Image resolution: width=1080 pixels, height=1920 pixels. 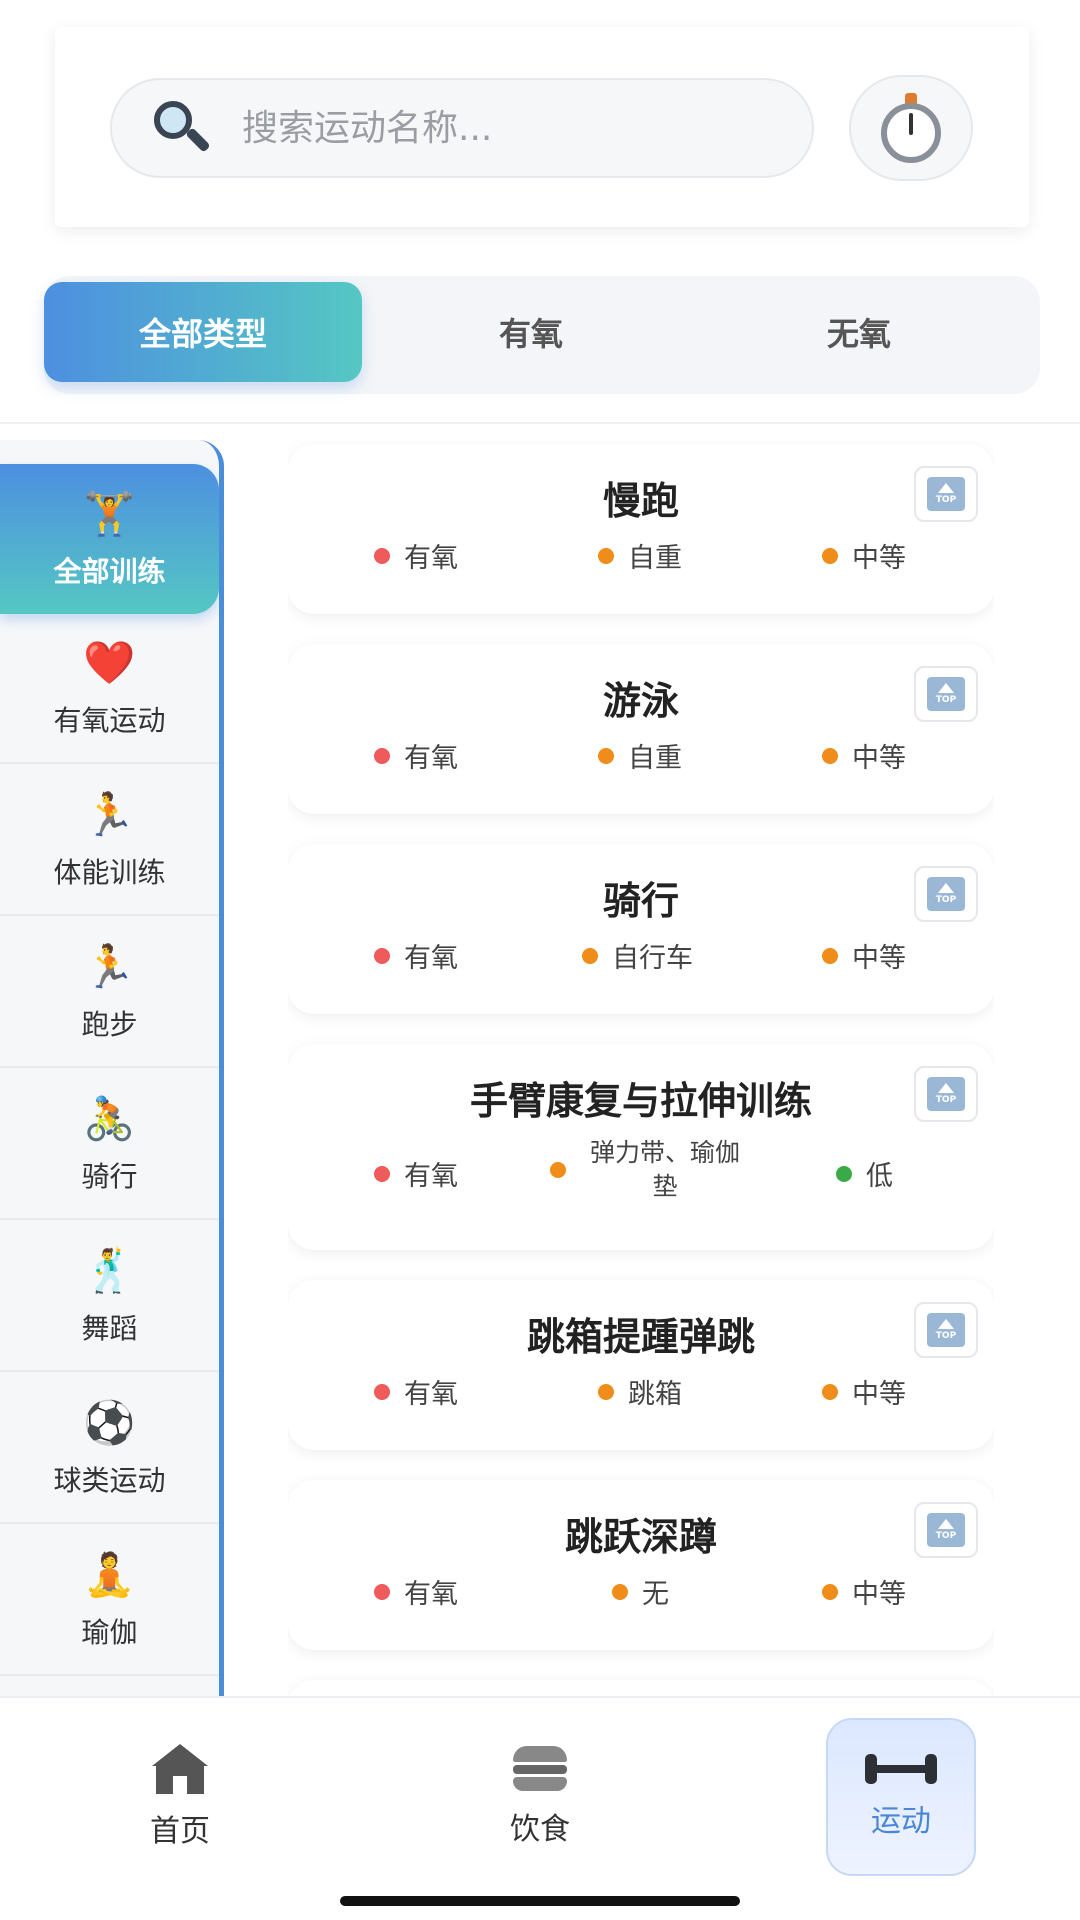 What do you see at coordinates (540, 1769) in the screenshot?
I see `burger-icon` at bounding box center [540, 1769].